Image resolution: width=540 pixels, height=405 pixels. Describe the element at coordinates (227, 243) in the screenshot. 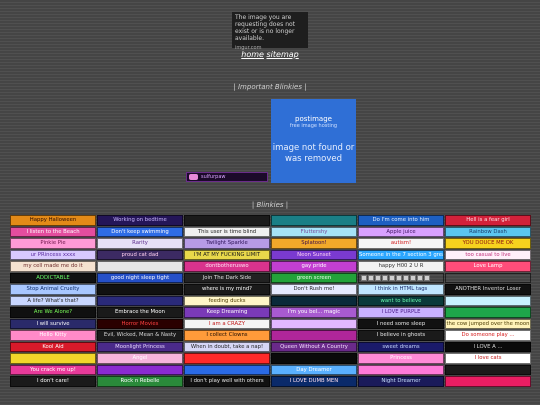

I see `blinkie: Twilight Sparkle` at that location.